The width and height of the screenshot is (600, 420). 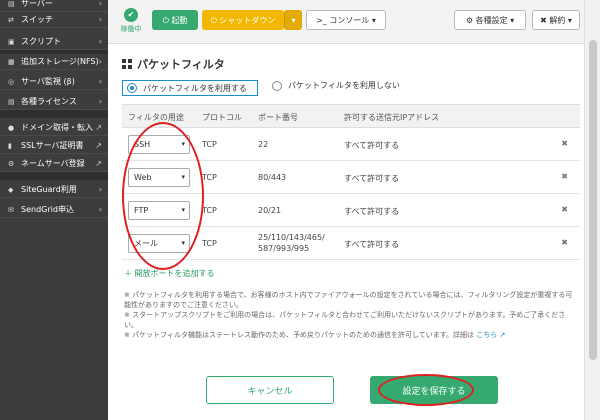 What do you see at coordinates (11, 19) in the screenshot?
I see `switch-icon: ⇄` at bounding box center [11, 19].